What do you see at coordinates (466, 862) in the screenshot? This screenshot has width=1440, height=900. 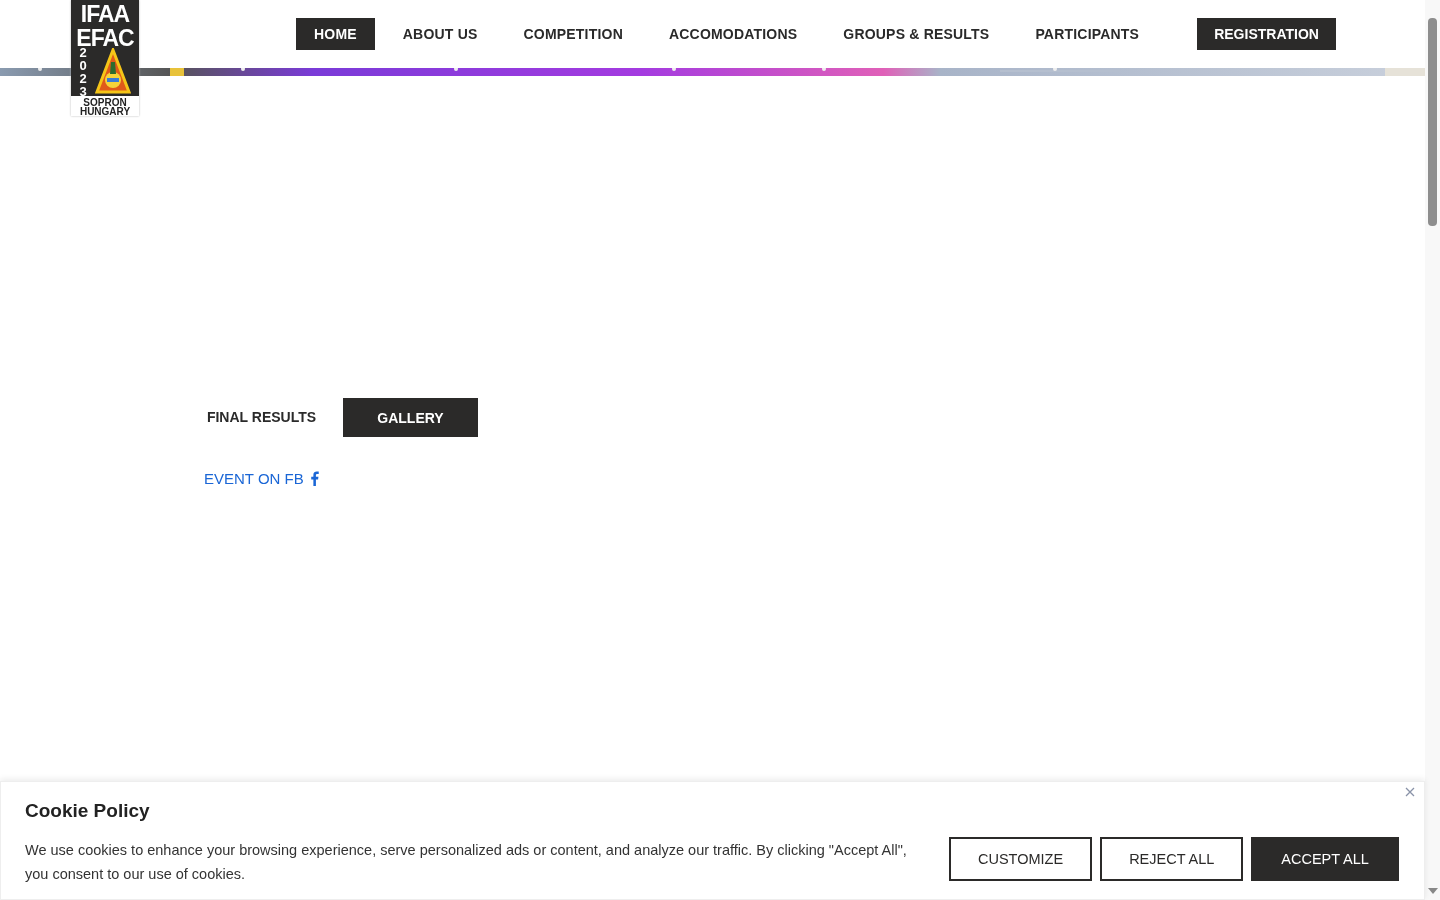 I see `cookie-text: We use cookies to enhance your browsing experience, serve personalized ads or content, and analyze our traffic. By clicking "Accept All", you consent to our use of cookies.` at bounding box center [466, 862].